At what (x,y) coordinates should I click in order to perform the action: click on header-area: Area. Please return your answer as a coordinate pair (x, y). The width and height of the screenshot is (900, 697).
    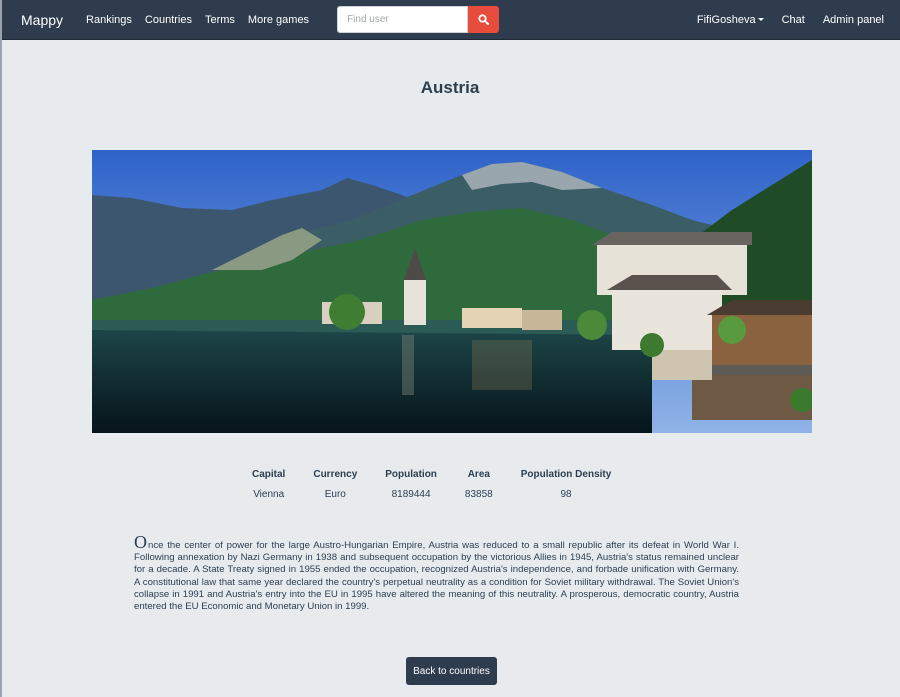
    Looking at the image, I should click on (478, 474).